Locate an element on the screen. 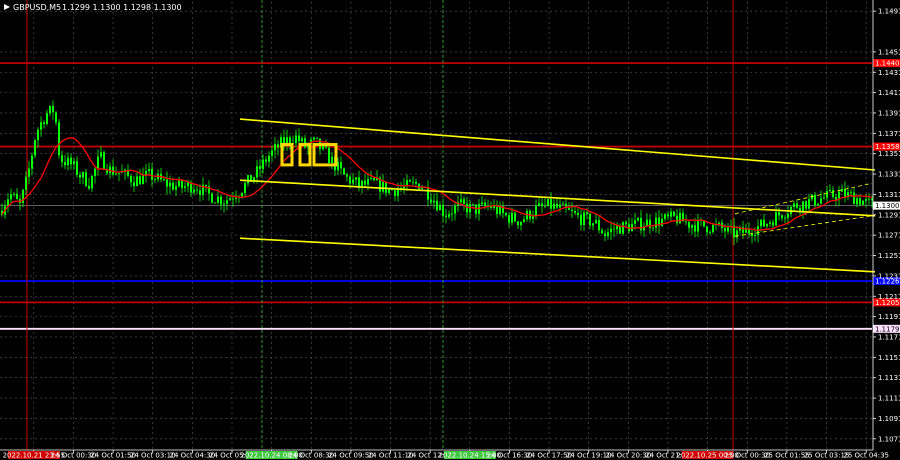  price-tick-label: 1.1191 is located at coordinates (889, 317).